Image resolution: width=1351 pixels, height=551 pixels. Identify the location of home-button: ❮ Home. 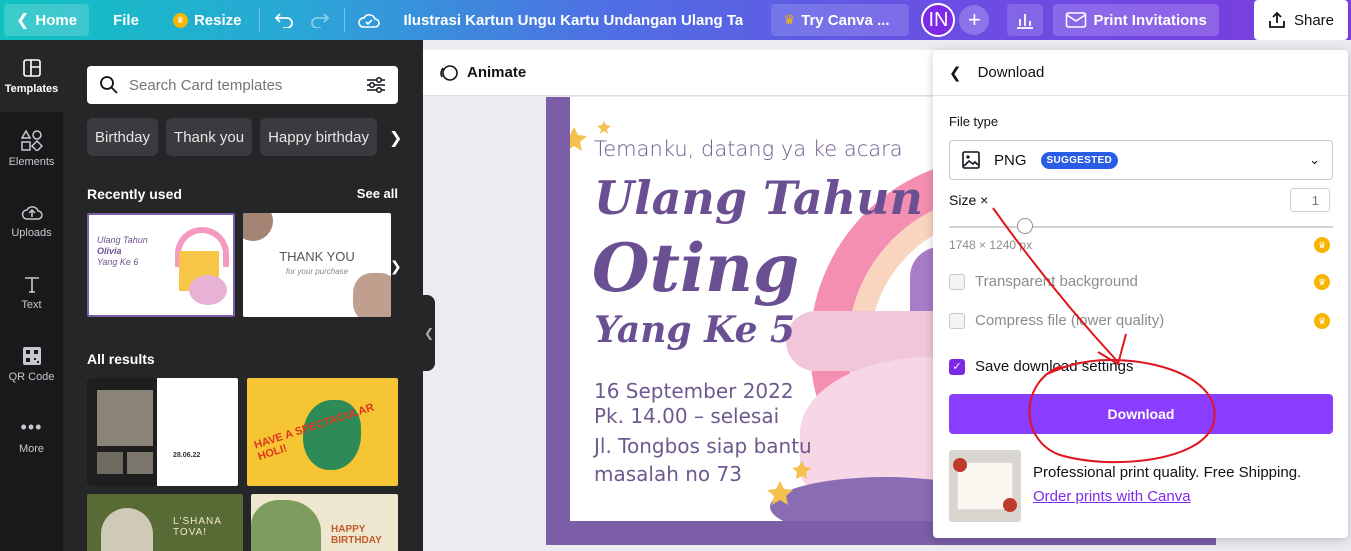
(47, 20).